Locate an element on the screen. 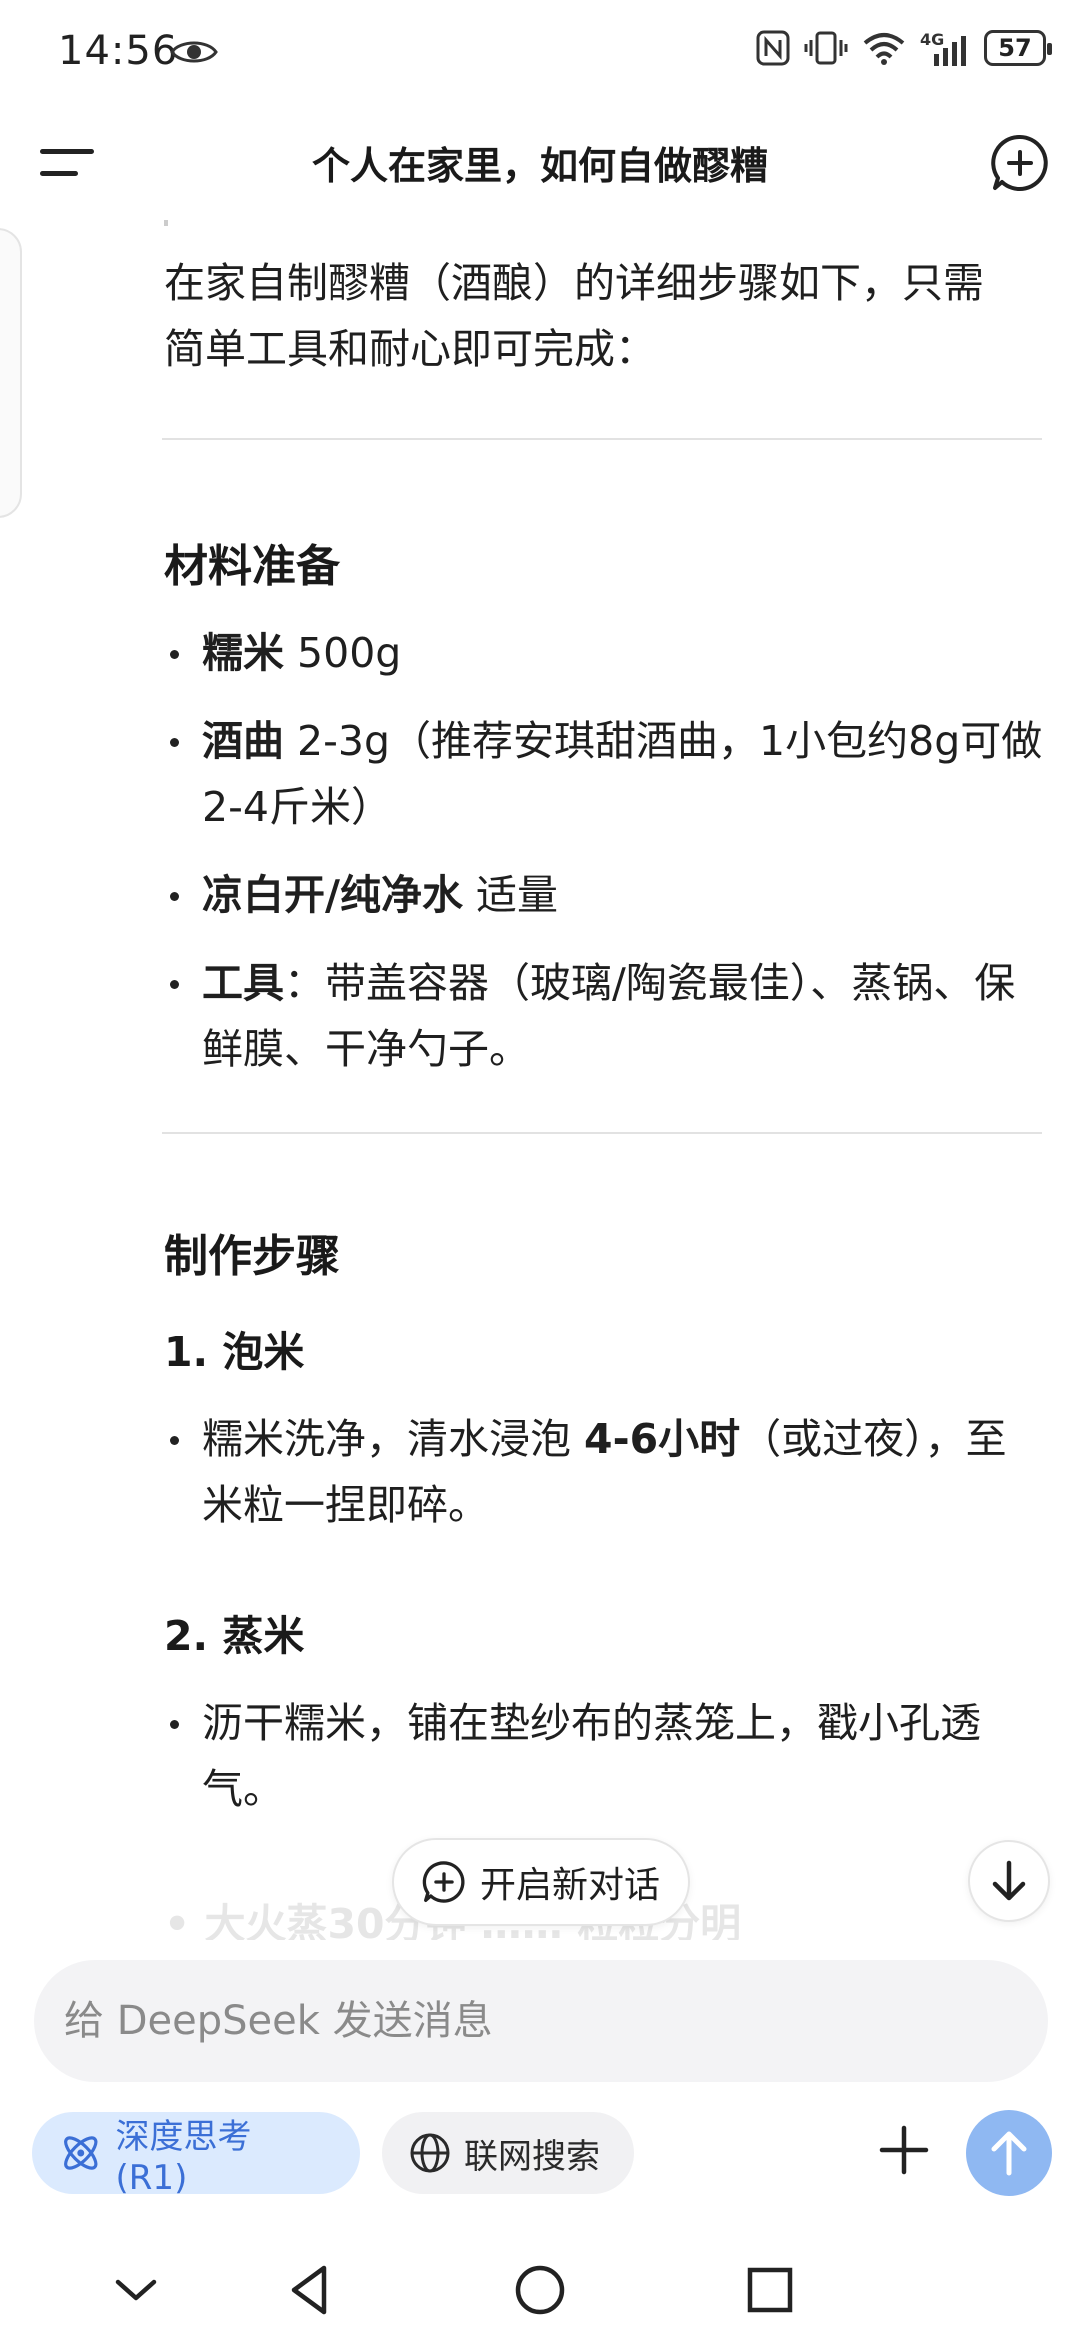  vibrate-icon is located at coordinates (826, 48).